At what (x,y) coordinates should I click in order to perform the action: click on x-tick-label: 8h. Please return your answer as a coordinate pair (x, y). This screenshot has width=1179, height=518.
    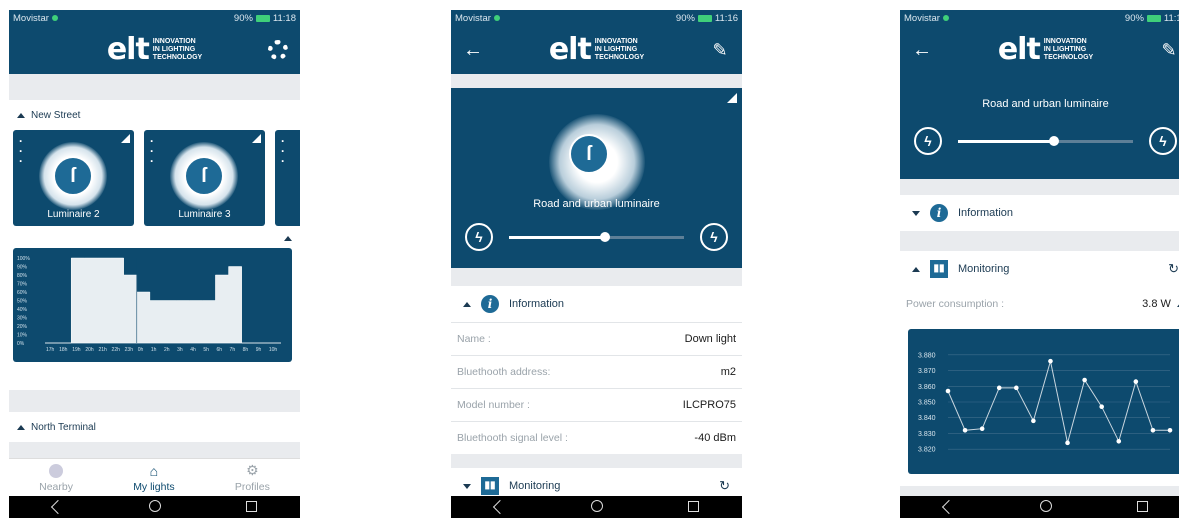
    Looking at the image, I should click on (246, 350).